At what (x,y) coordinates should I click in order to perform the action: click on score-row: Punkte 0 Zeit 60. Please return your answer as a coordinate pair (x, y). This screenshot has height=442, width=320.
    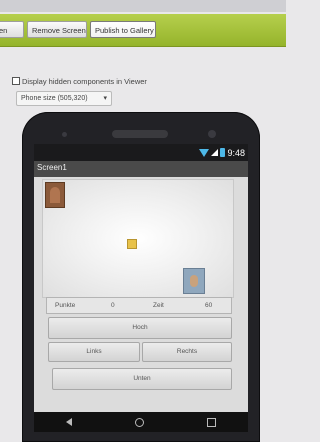
    Looking at the image, I should click on (139, 305).